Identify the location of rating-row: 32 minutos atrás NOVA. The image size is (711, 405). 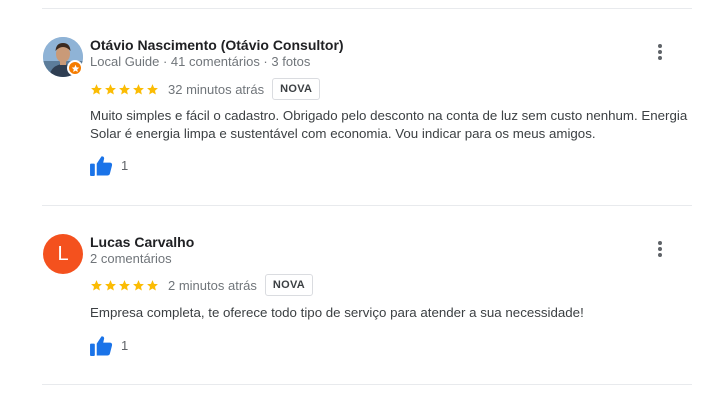
(205, 89).